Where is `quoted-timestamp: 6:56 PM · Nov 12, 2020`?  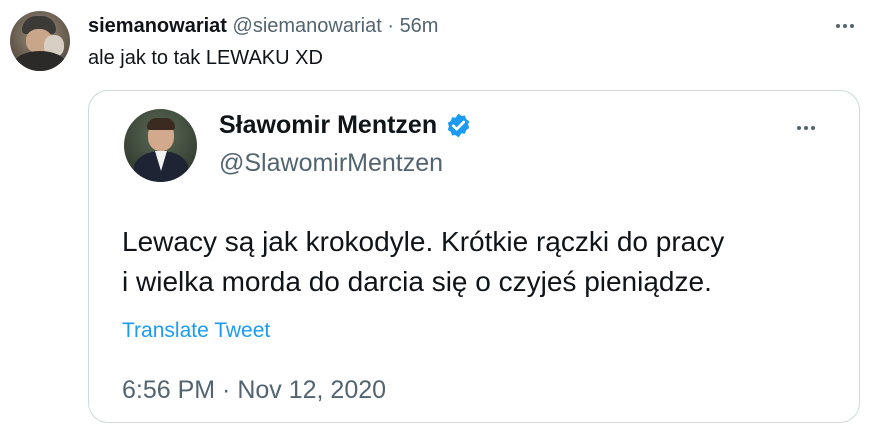 quoted-timestamp: 6:56 PM · Nov 12, 2020 is located at coordinates (254, 390).